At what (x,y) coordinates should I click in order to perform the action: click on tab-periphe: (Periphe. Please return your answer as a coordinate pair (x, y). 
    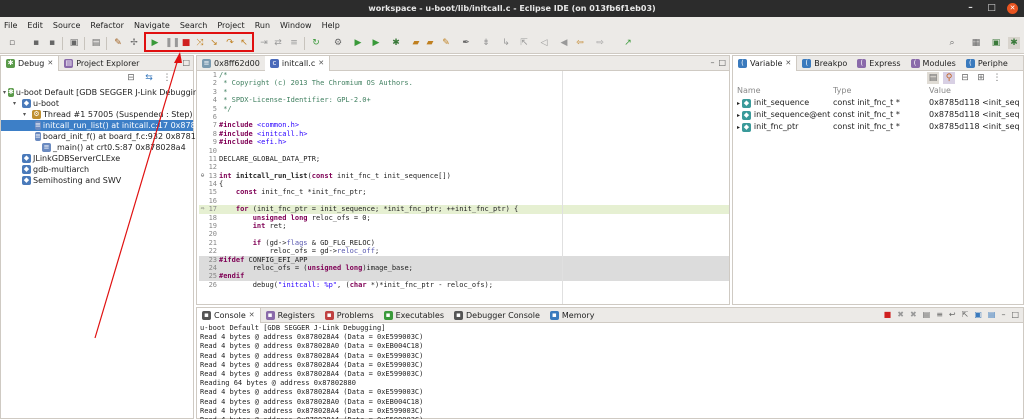
    Looking at the image, I should click on (987, 63).